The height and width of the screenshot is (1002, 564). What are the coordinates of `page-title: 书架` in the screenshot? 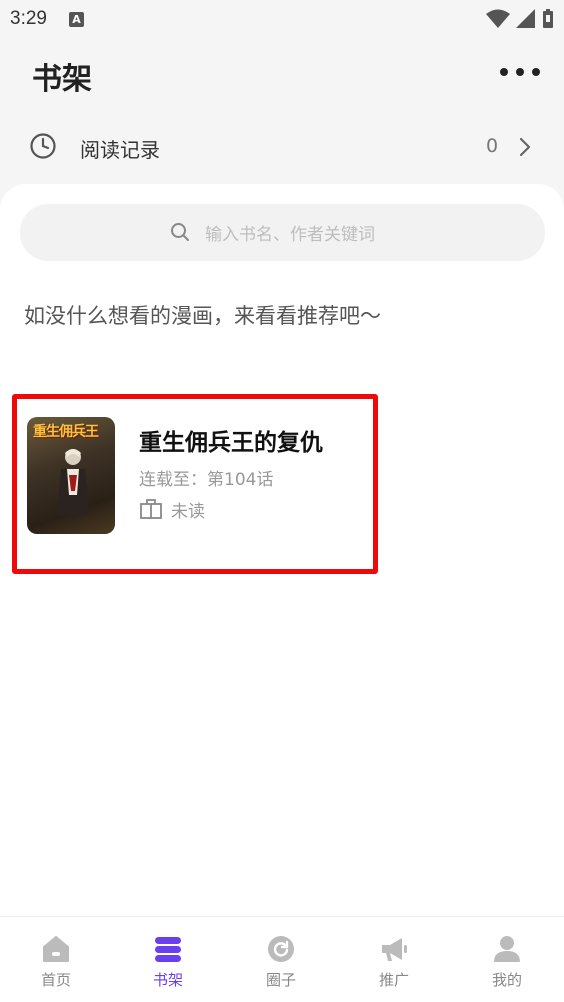 It's located at (62, 79).